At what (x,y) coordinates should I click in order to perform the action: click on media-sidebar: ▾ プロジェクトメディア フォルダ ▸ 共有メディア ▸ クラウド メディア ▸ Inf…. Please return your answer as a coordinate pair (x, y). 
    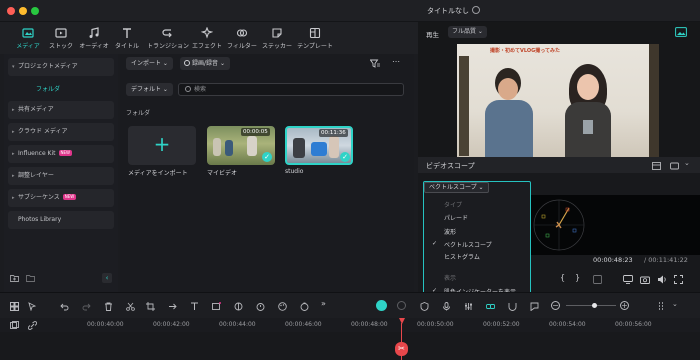
    Looking at the image, I should click on (61, 173).